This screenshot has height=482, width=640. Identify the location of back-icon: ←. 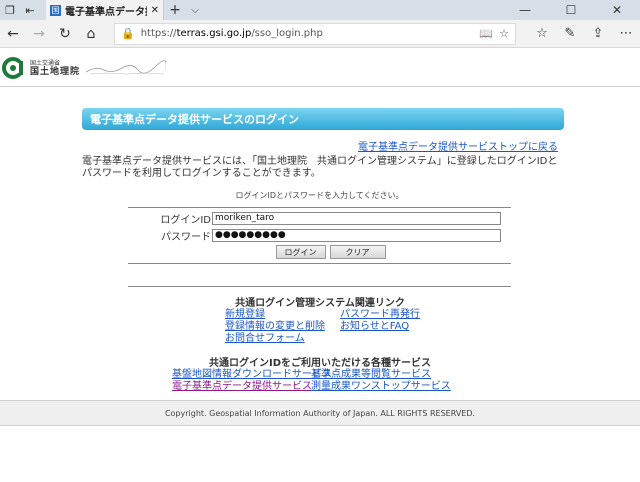
(13, 34).